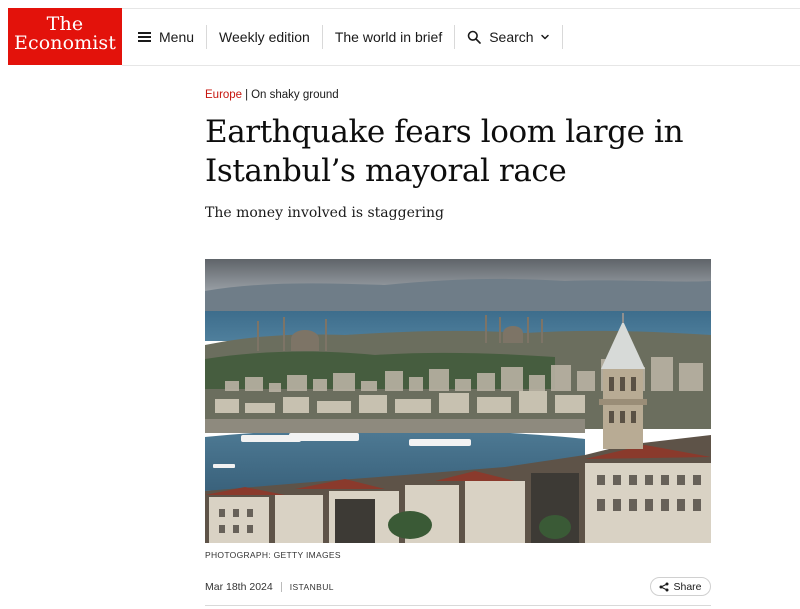 This screenshot has height=609, width=800. Describe the element at coordinates (474, 37) in the screenshot. I see `search-icon` at that location.